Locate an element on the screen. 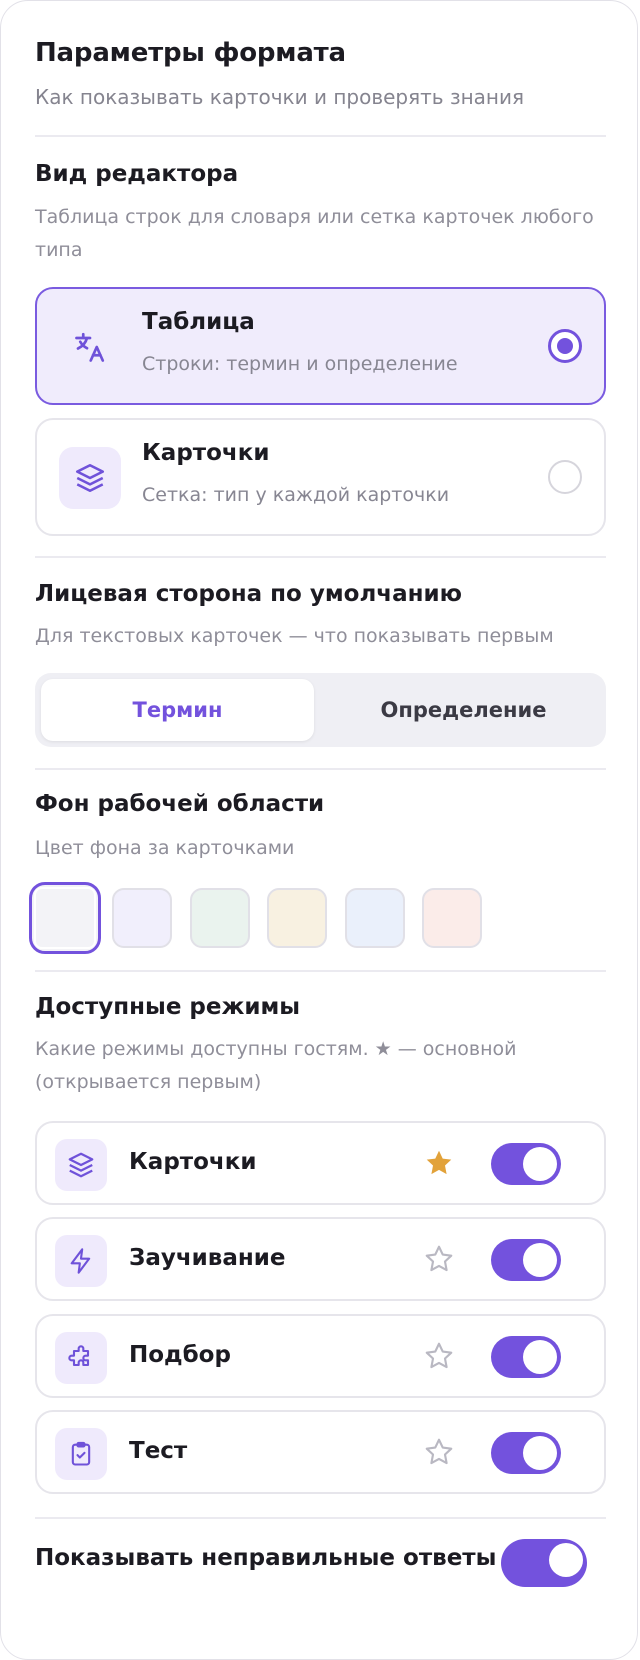 The height and width of the screenshot is (1660, 640). radio-selected is located at coordinates (565, 346).